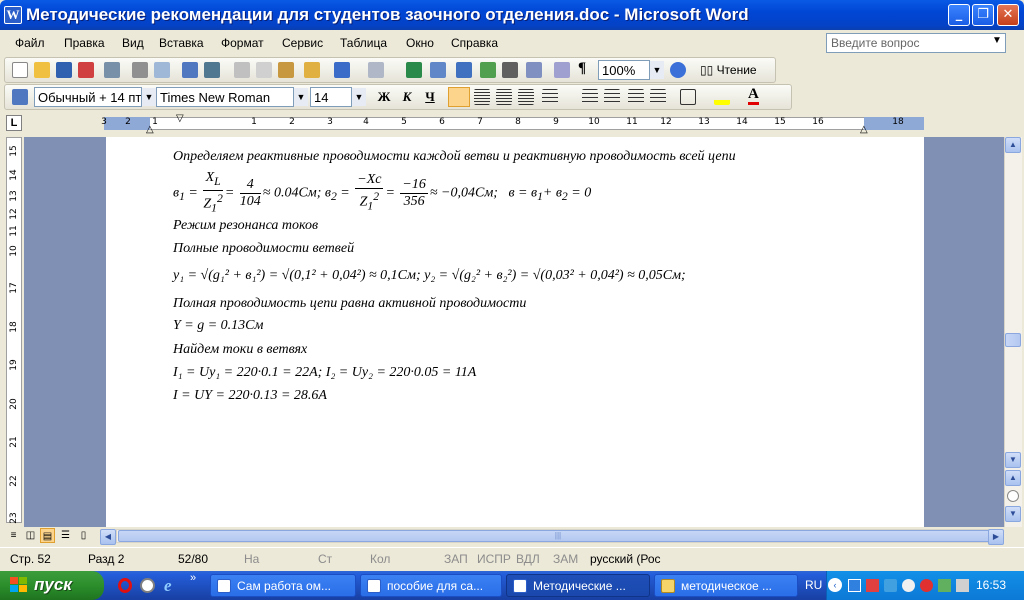 The image size is (1024, 600). Describe the element at coordinates (624, 70) in the screenshot. I see `zoom-combo: 100%` at that location.